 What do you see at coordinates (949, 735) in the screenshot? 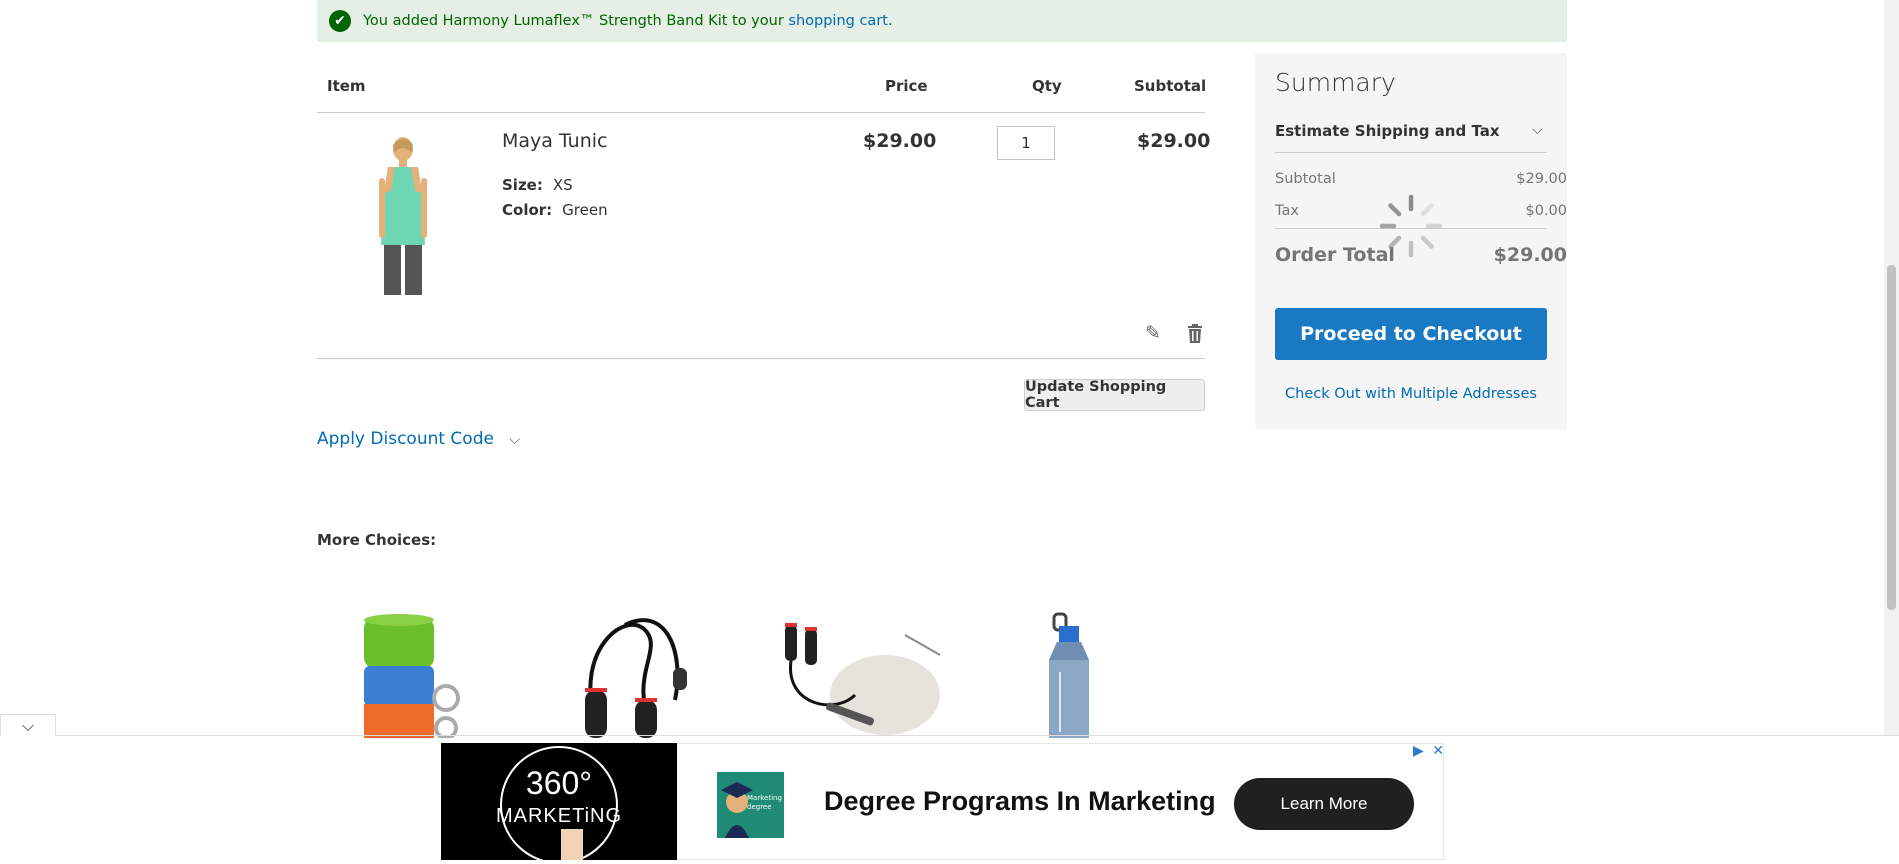
I see `ad-divider` at bounding box center [949, 735].